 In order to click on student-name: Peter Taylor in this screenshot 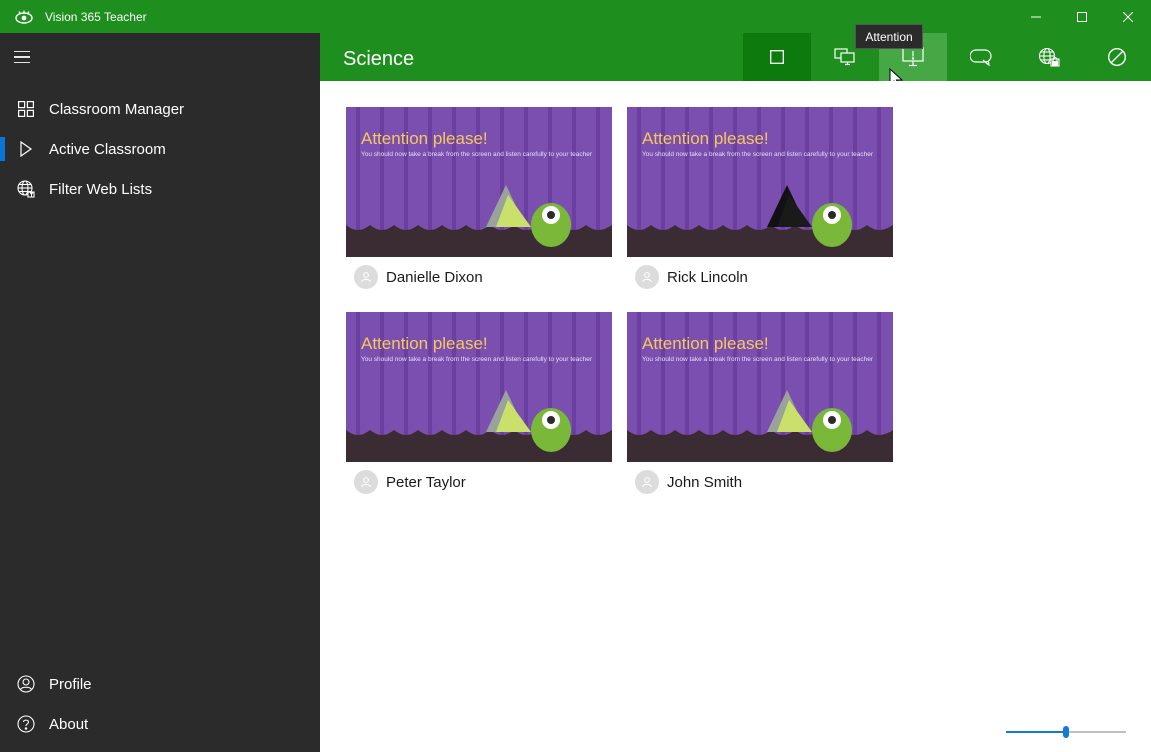, I will do `click(426, 482)`.